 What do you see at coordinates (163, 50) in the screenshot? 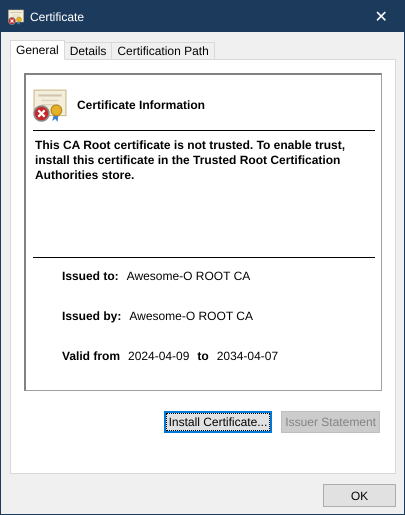
I see `tab: Certification Path` at bounding box center [163, 50].